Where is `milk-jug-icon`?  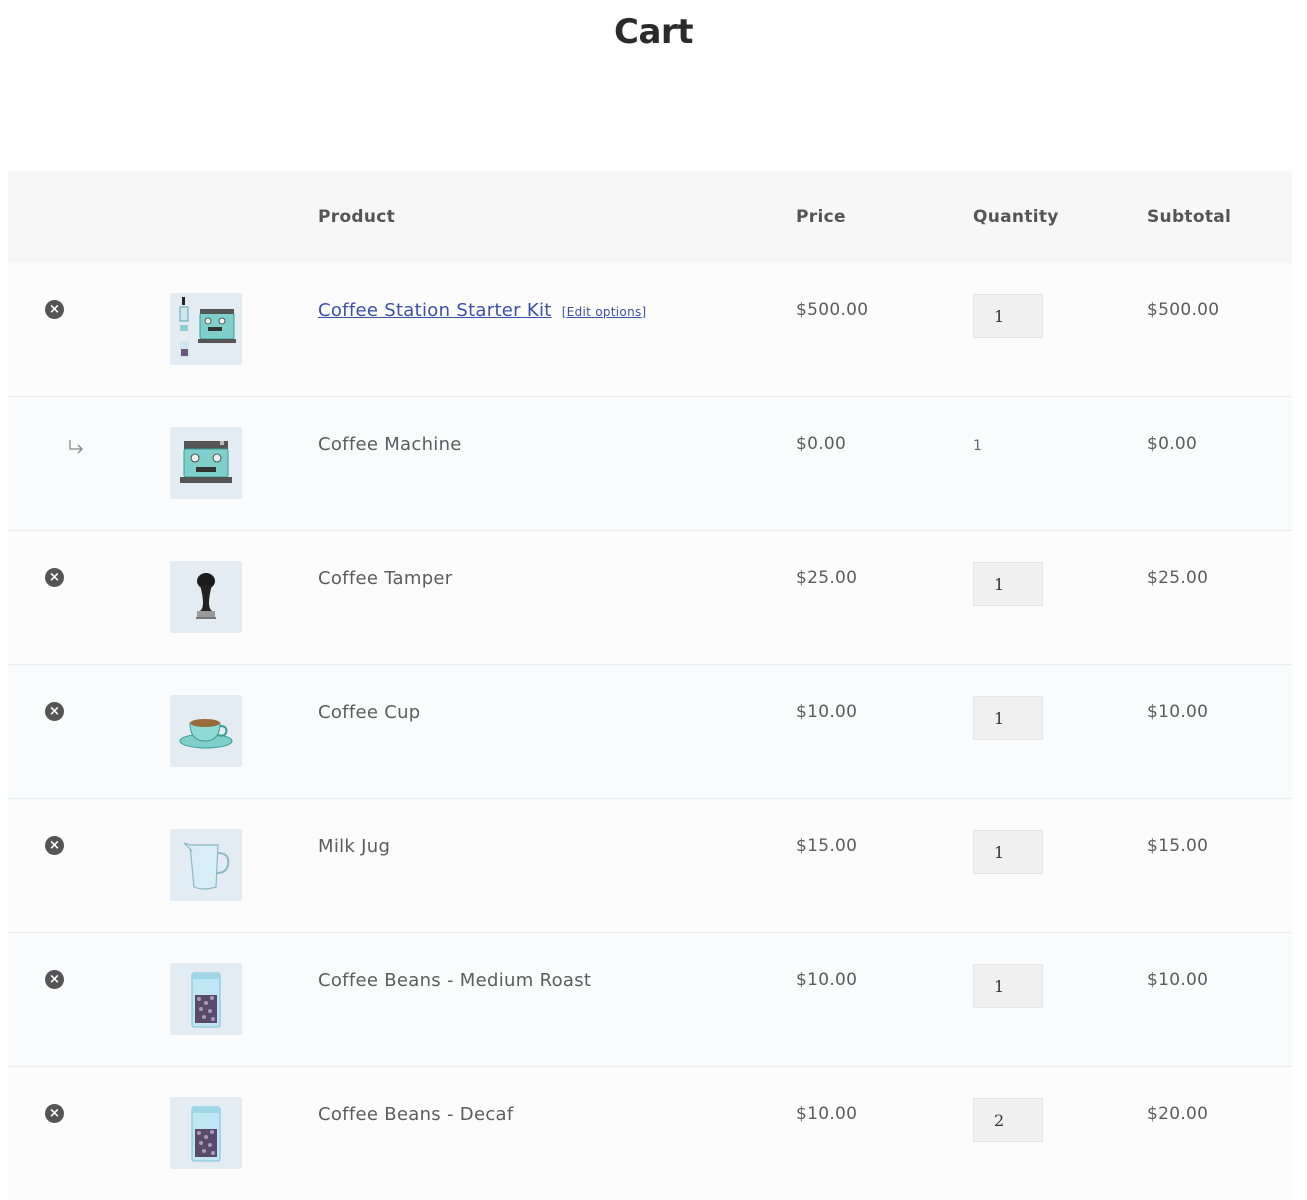
milk-jug-icon is located at coordinates (206, 865).